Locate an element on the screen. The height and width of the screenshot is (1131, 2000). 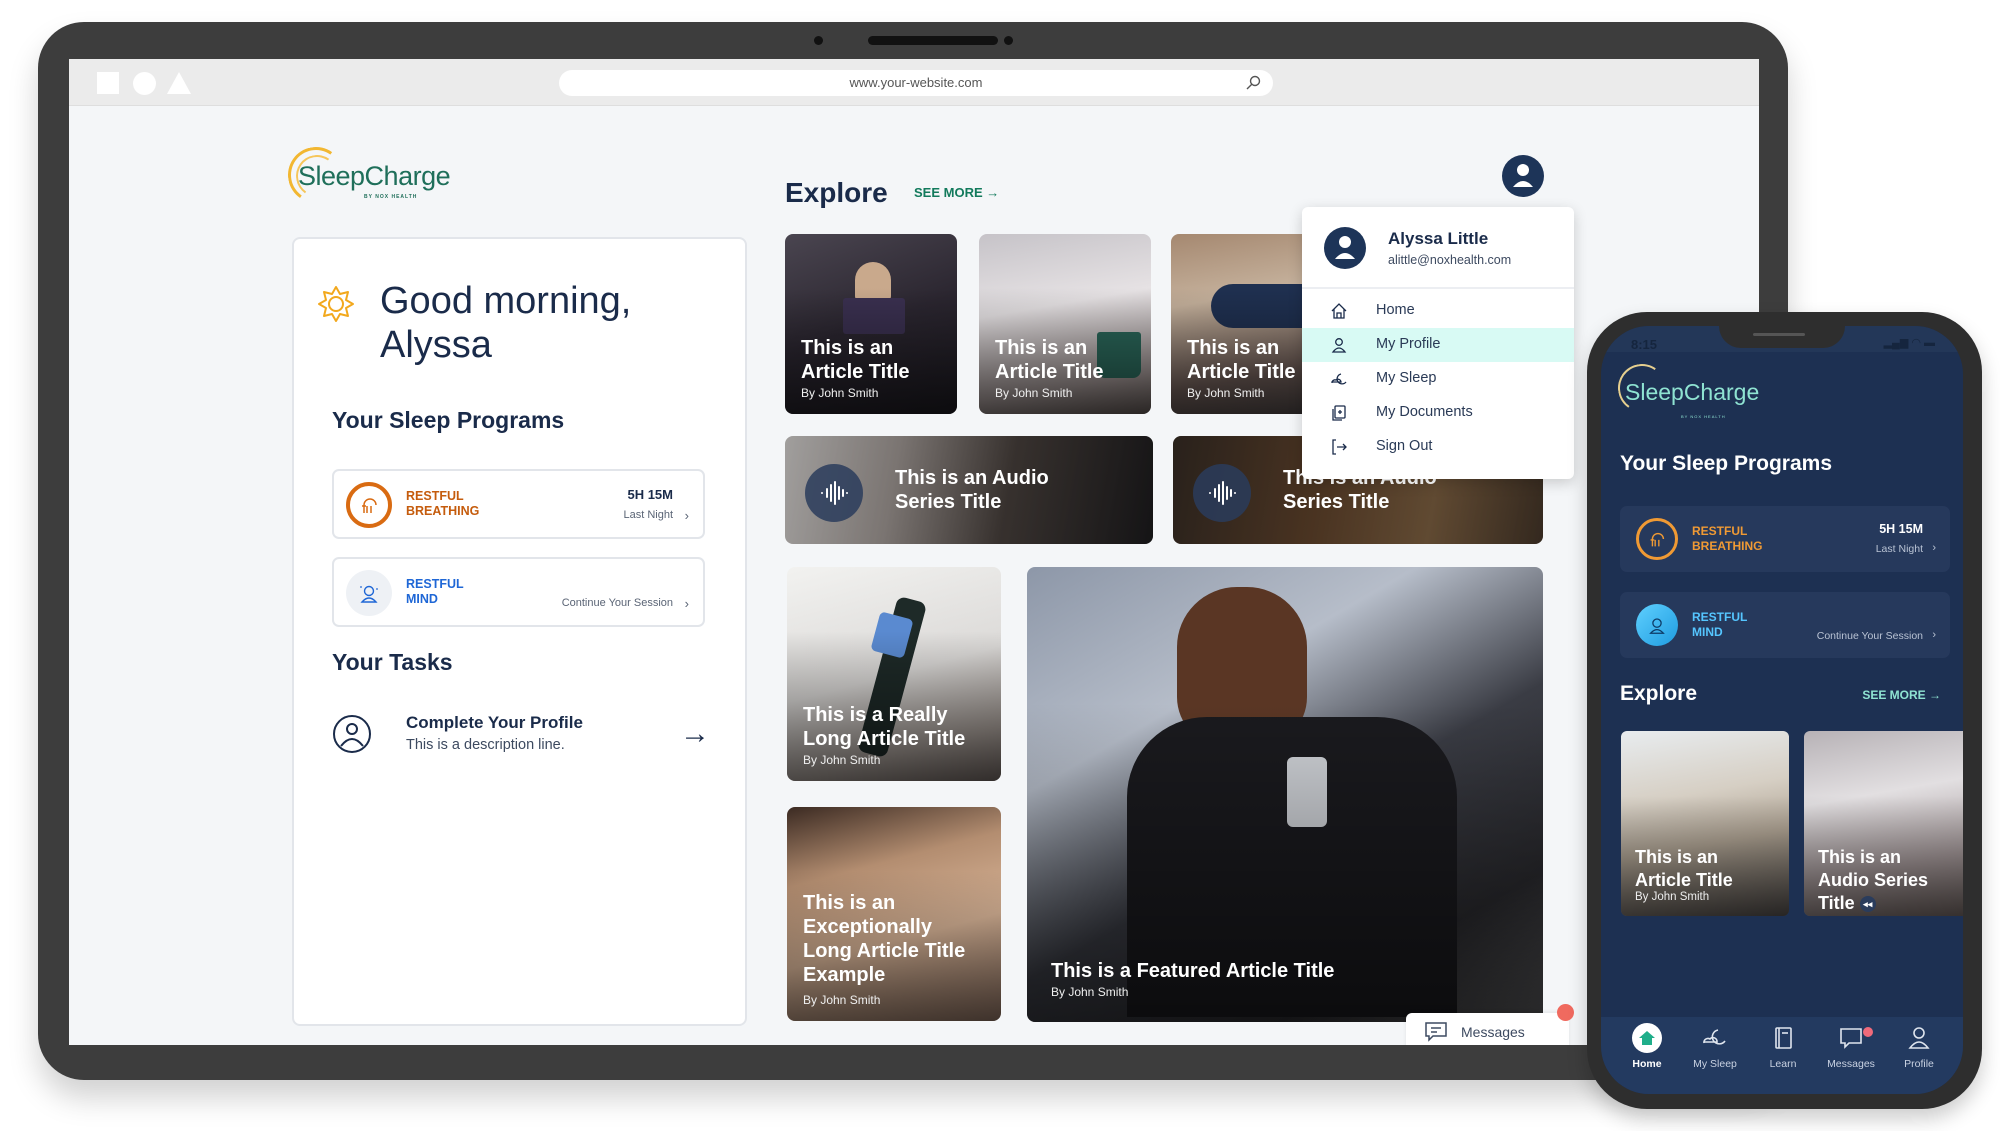
program-name: RESTFUL MIND is located at coordinates (1719, 624).